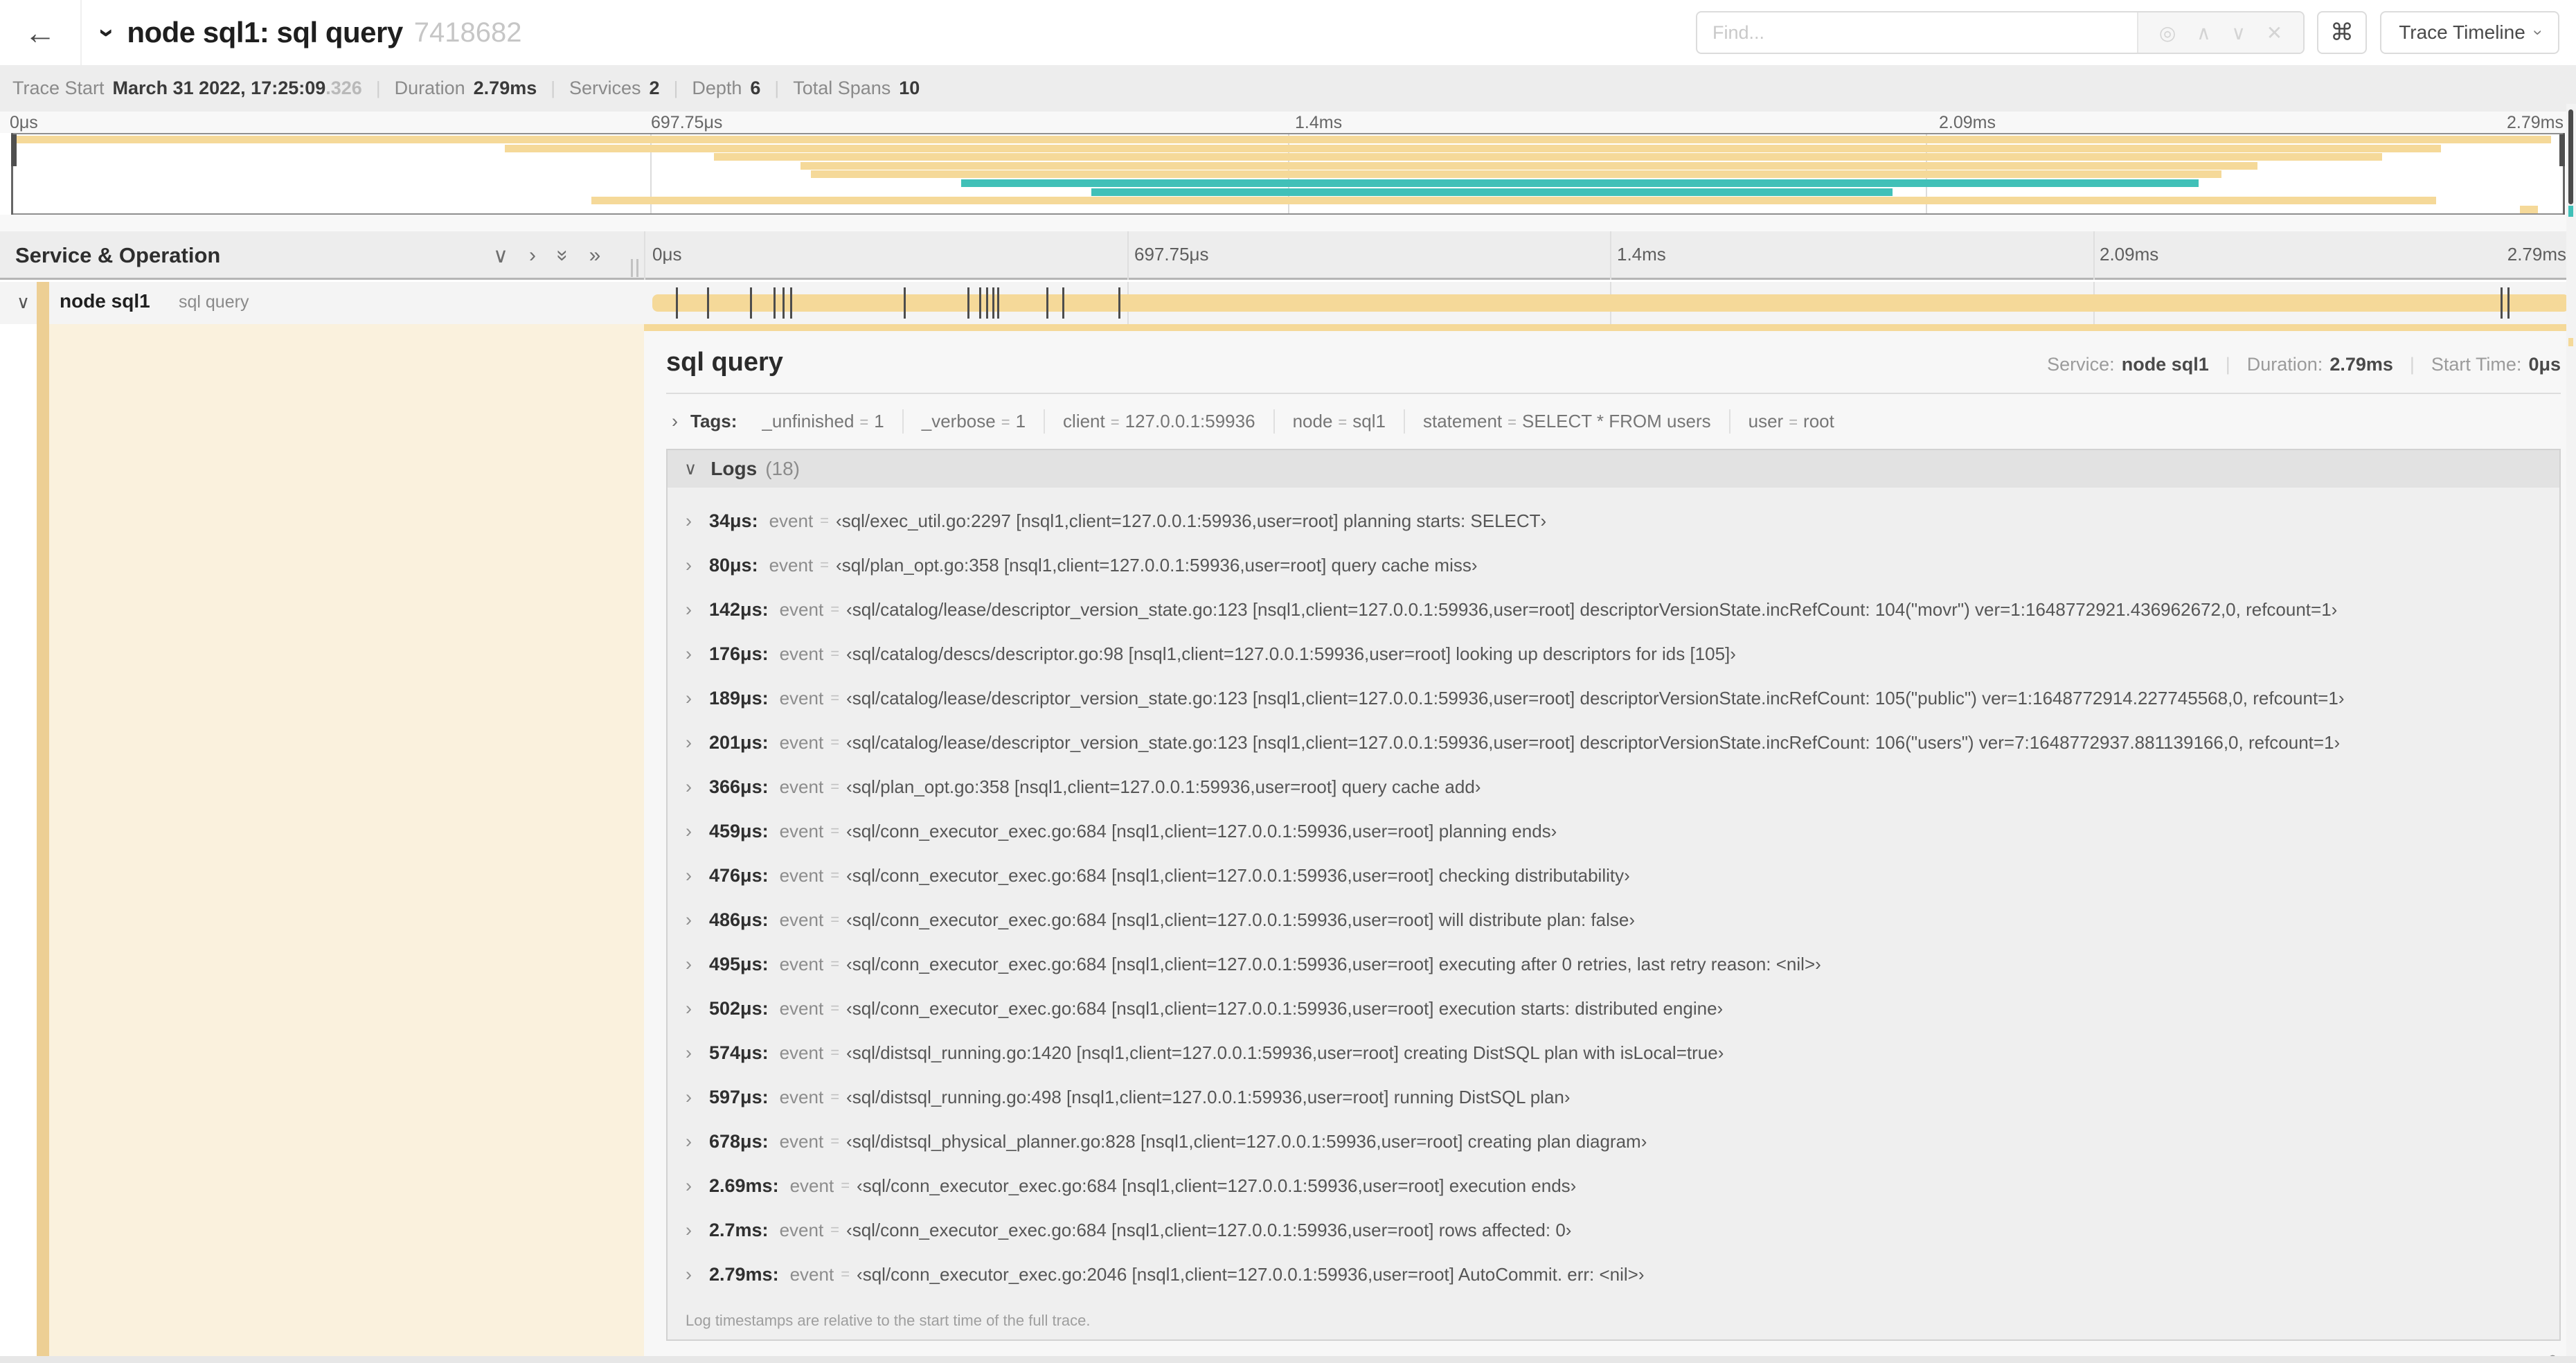 This screenshot has height=1363, width=2576. I want to click on scrollbar-mark, so click(2570, 342).